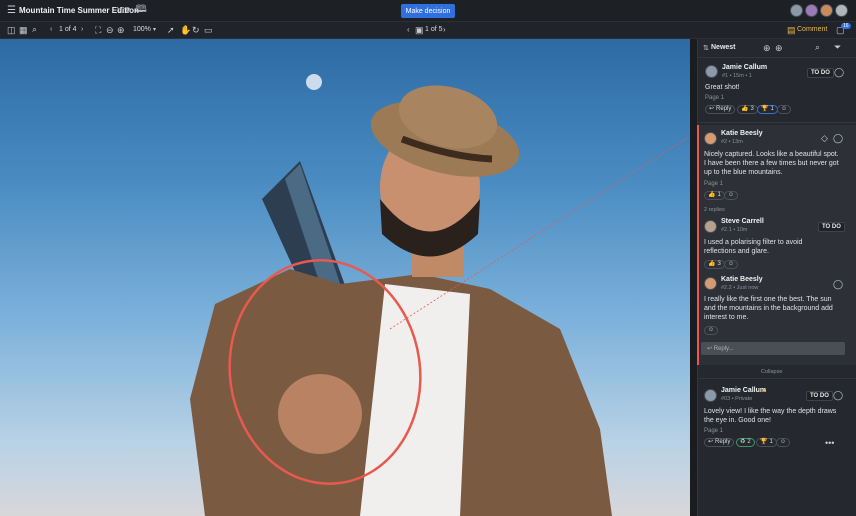  I want to click on page-indicator: 1 of 4, so click(68, 29).